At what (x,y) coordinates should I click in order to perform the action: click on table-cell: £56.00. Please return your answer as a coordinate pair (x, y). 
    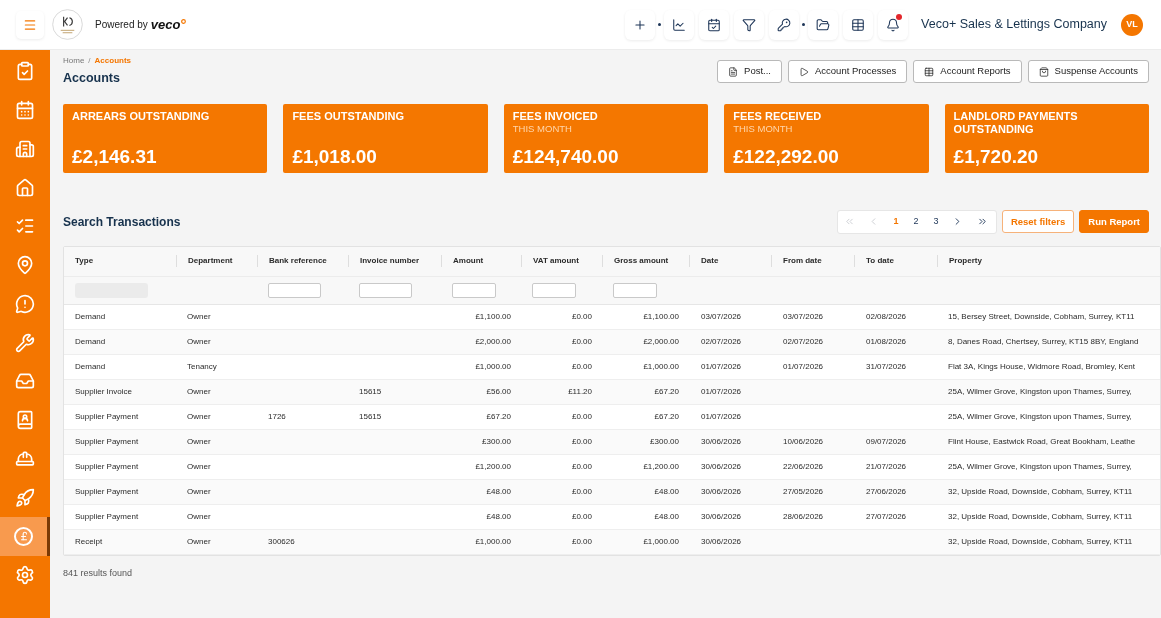
    Looking at the image, I should click on (498, 391).